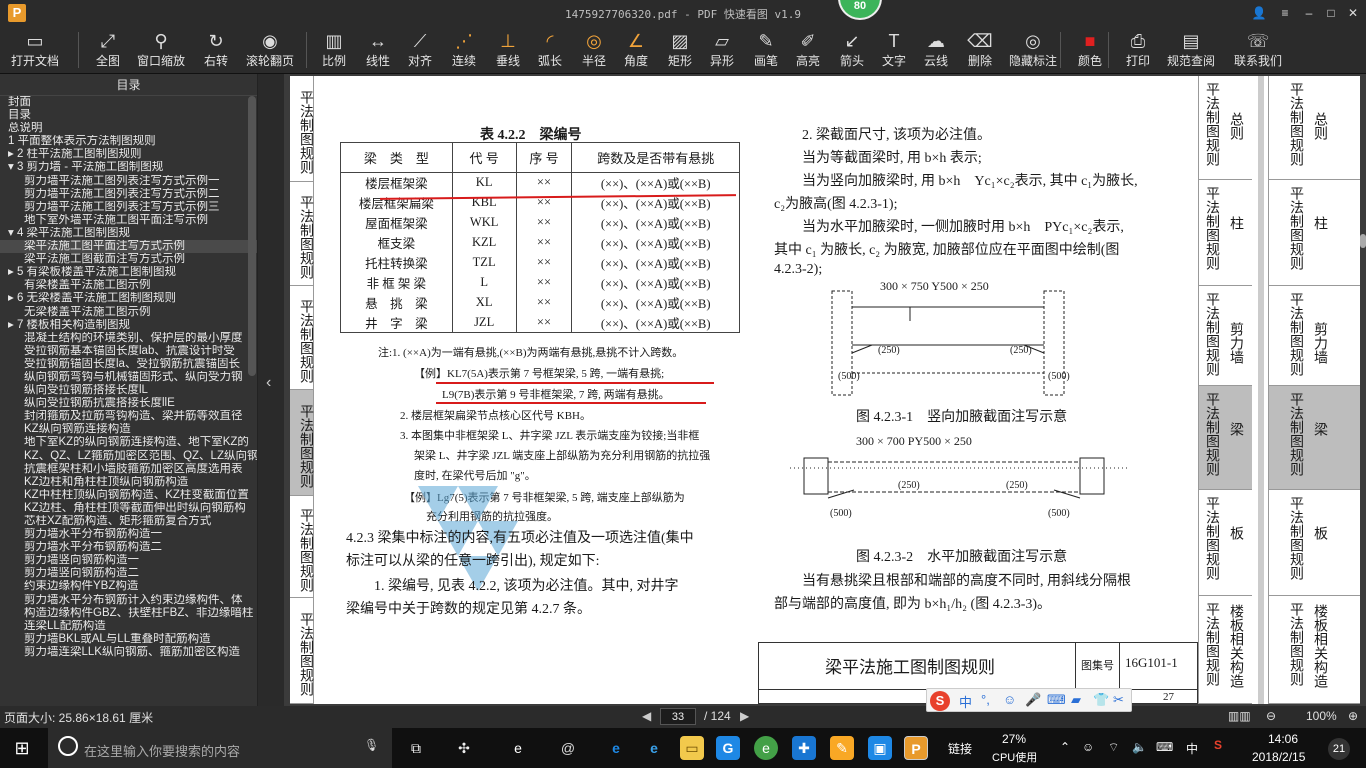 This screenshot has height=768, width=1366. Describe the element at coordinates (128, 508) in the screenshot. I see `toc-item: KZ边柱、角柱柱顶等截面伸出时纵向钢筋构` at that location.